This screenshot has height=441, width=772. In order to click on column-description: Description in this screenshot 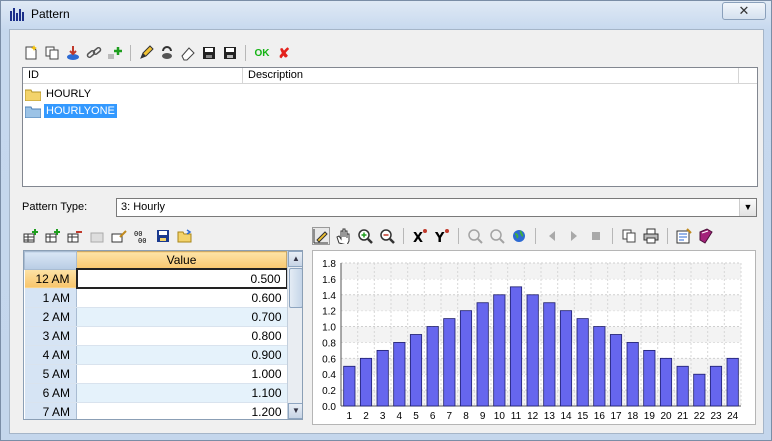, I will do `click(491, 75)`.